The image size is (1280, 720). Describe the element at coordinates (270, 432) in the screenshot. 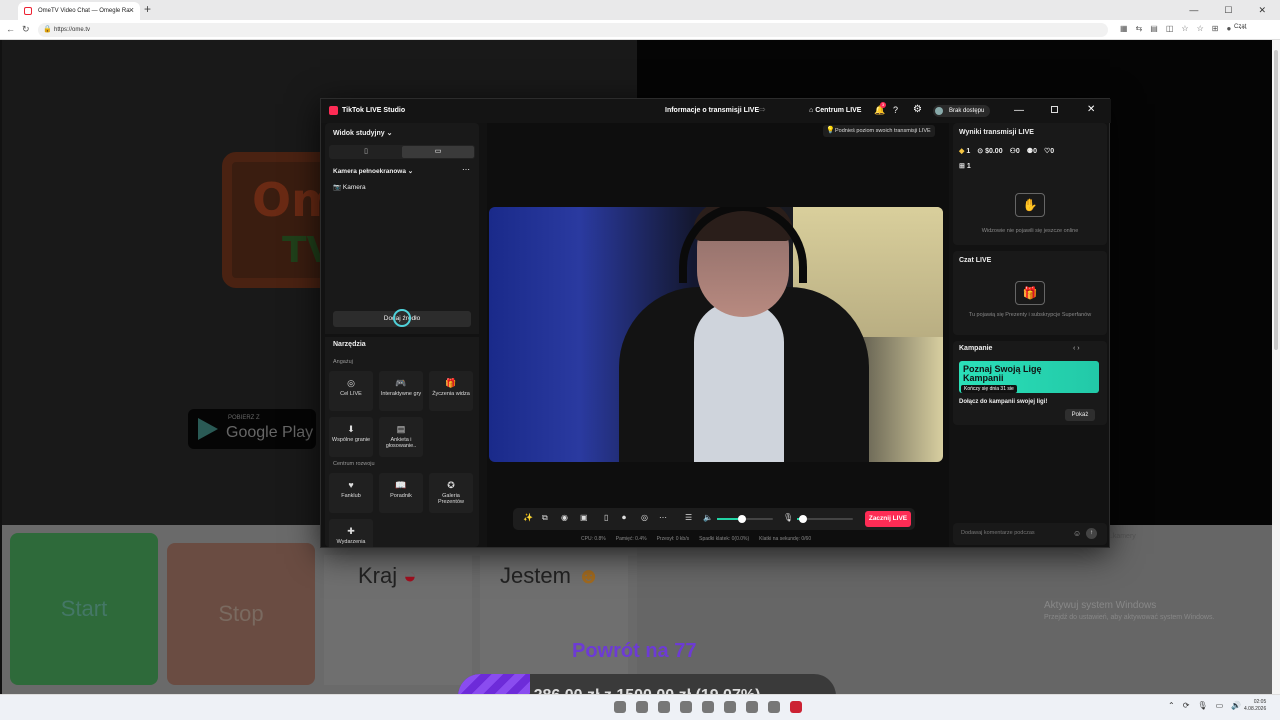

I see `gplay-big-text: Google Play` at that location.